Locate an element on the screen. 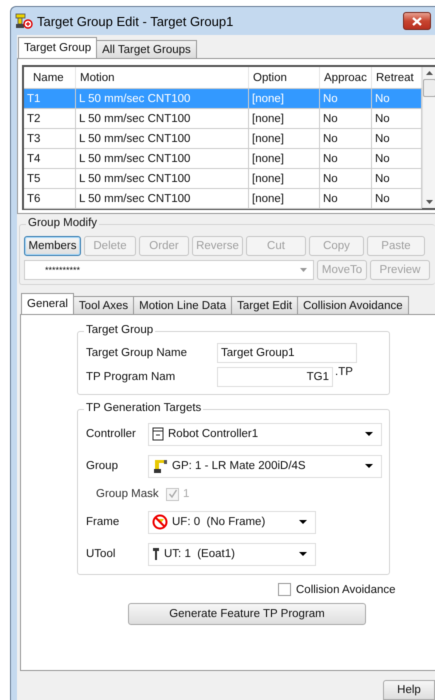 The width and height of the screenshot is (435, 700). table-cell: T6 is located at coordinates (50, 198).